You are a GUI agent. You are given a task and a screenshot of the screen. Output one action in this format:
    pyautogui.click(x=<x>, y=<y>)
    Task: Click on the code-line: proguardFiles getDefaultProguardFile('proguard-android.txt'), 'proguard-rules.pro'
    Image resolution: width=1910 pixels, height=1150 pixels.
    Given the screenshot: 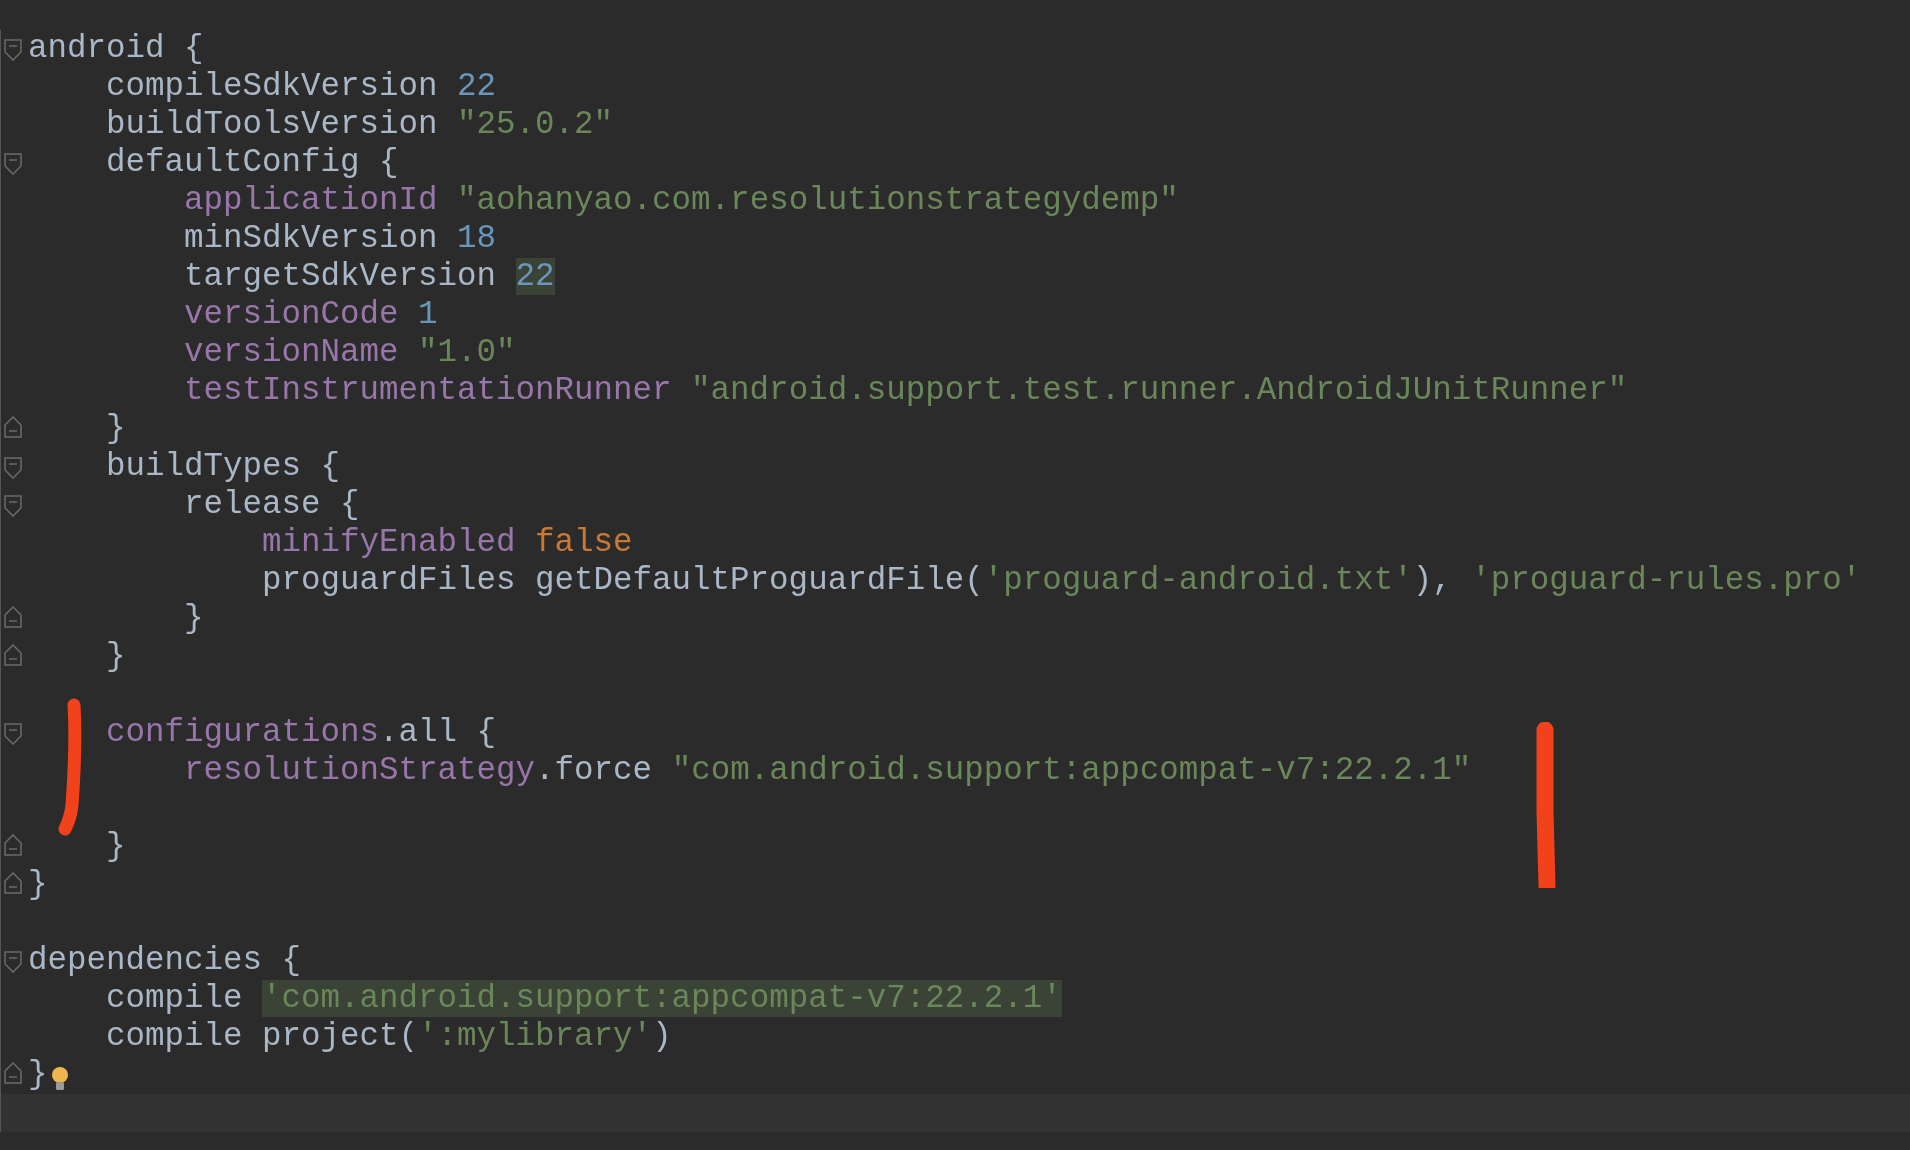 What is the action you would take?
    pyautogui.click(x=1061, y=581)
    